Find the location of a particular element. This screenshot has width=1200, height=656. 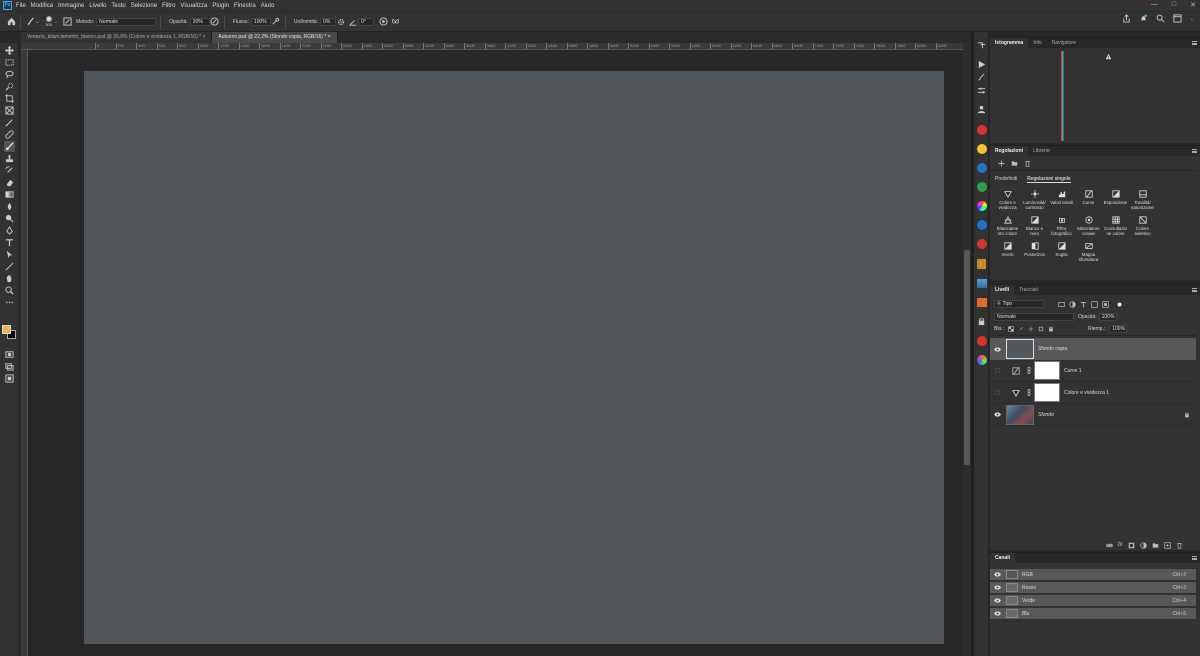

adjustment-posterize: Posterizza is located at coordinates (1034, 252).